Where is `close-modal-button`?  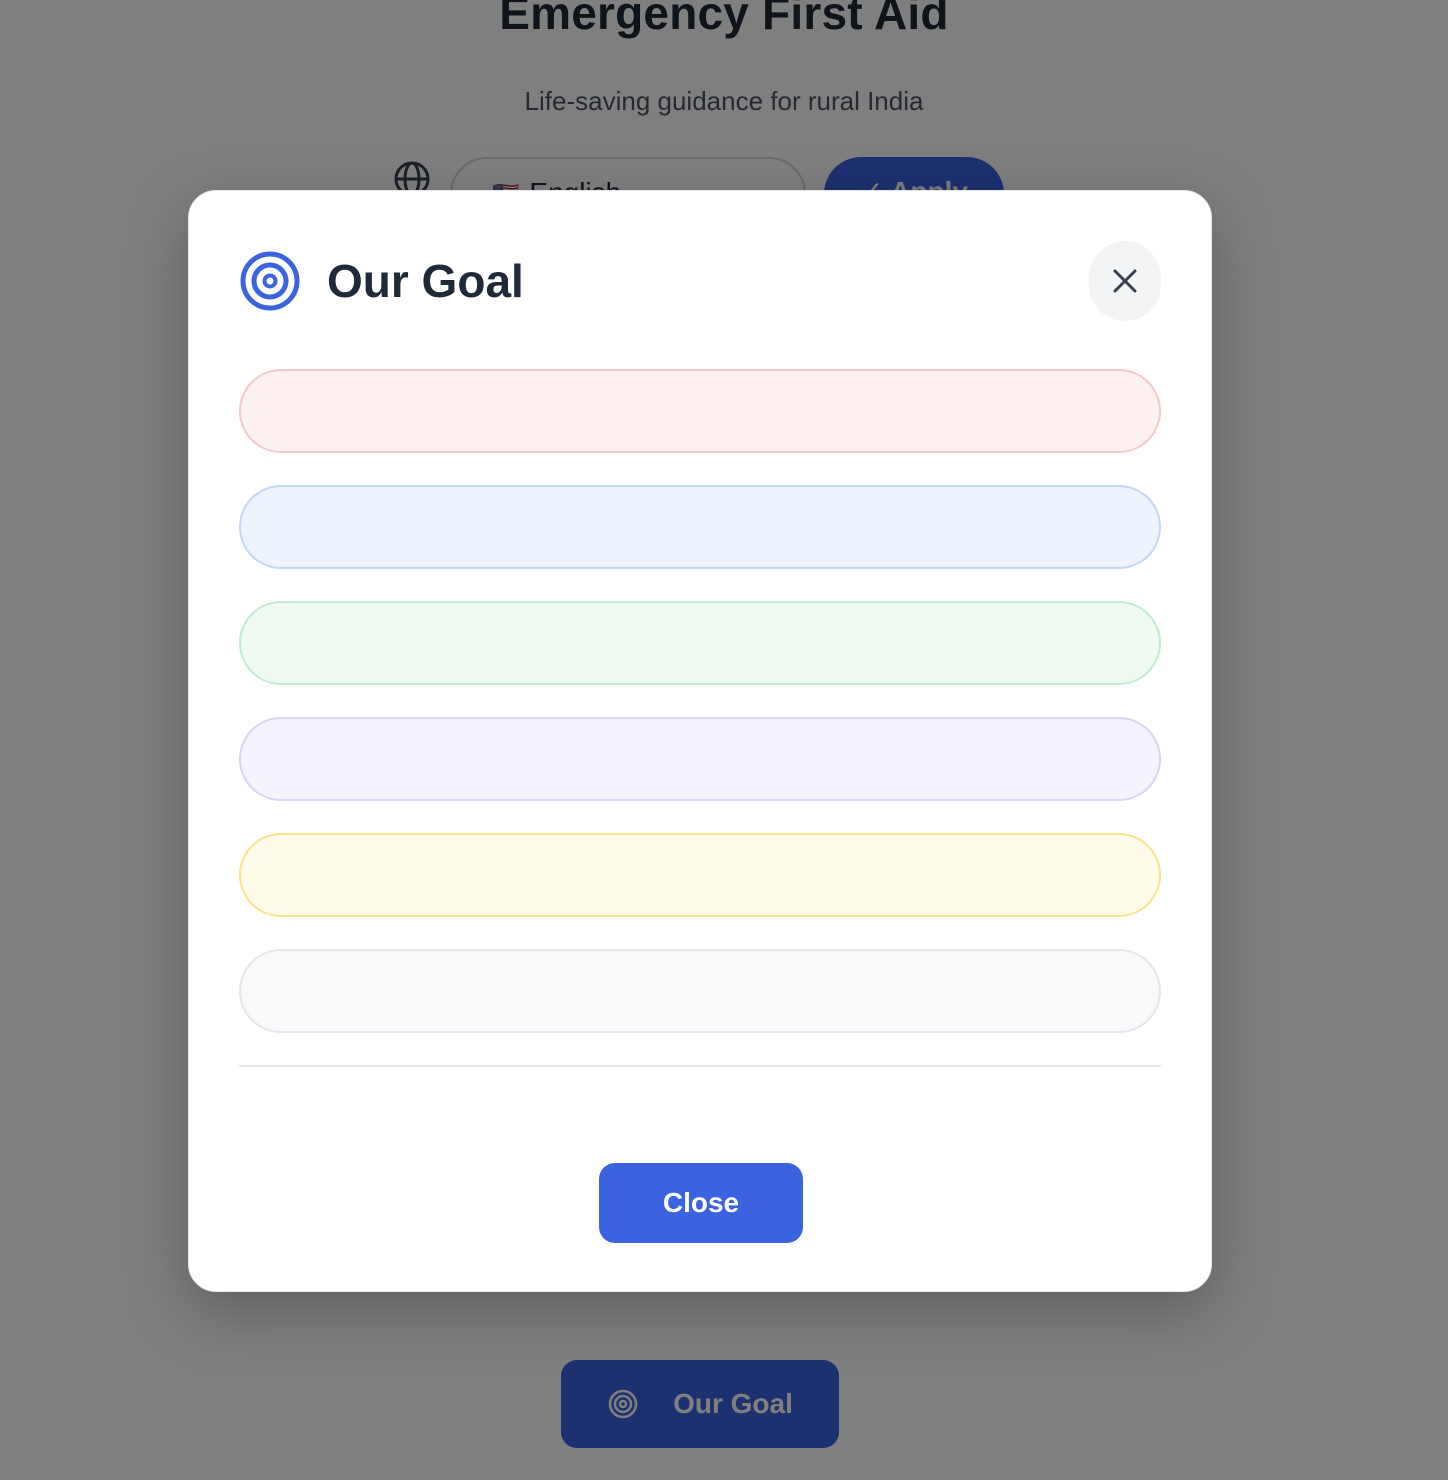
close-modal-button is located at coordinates (1125, 281).